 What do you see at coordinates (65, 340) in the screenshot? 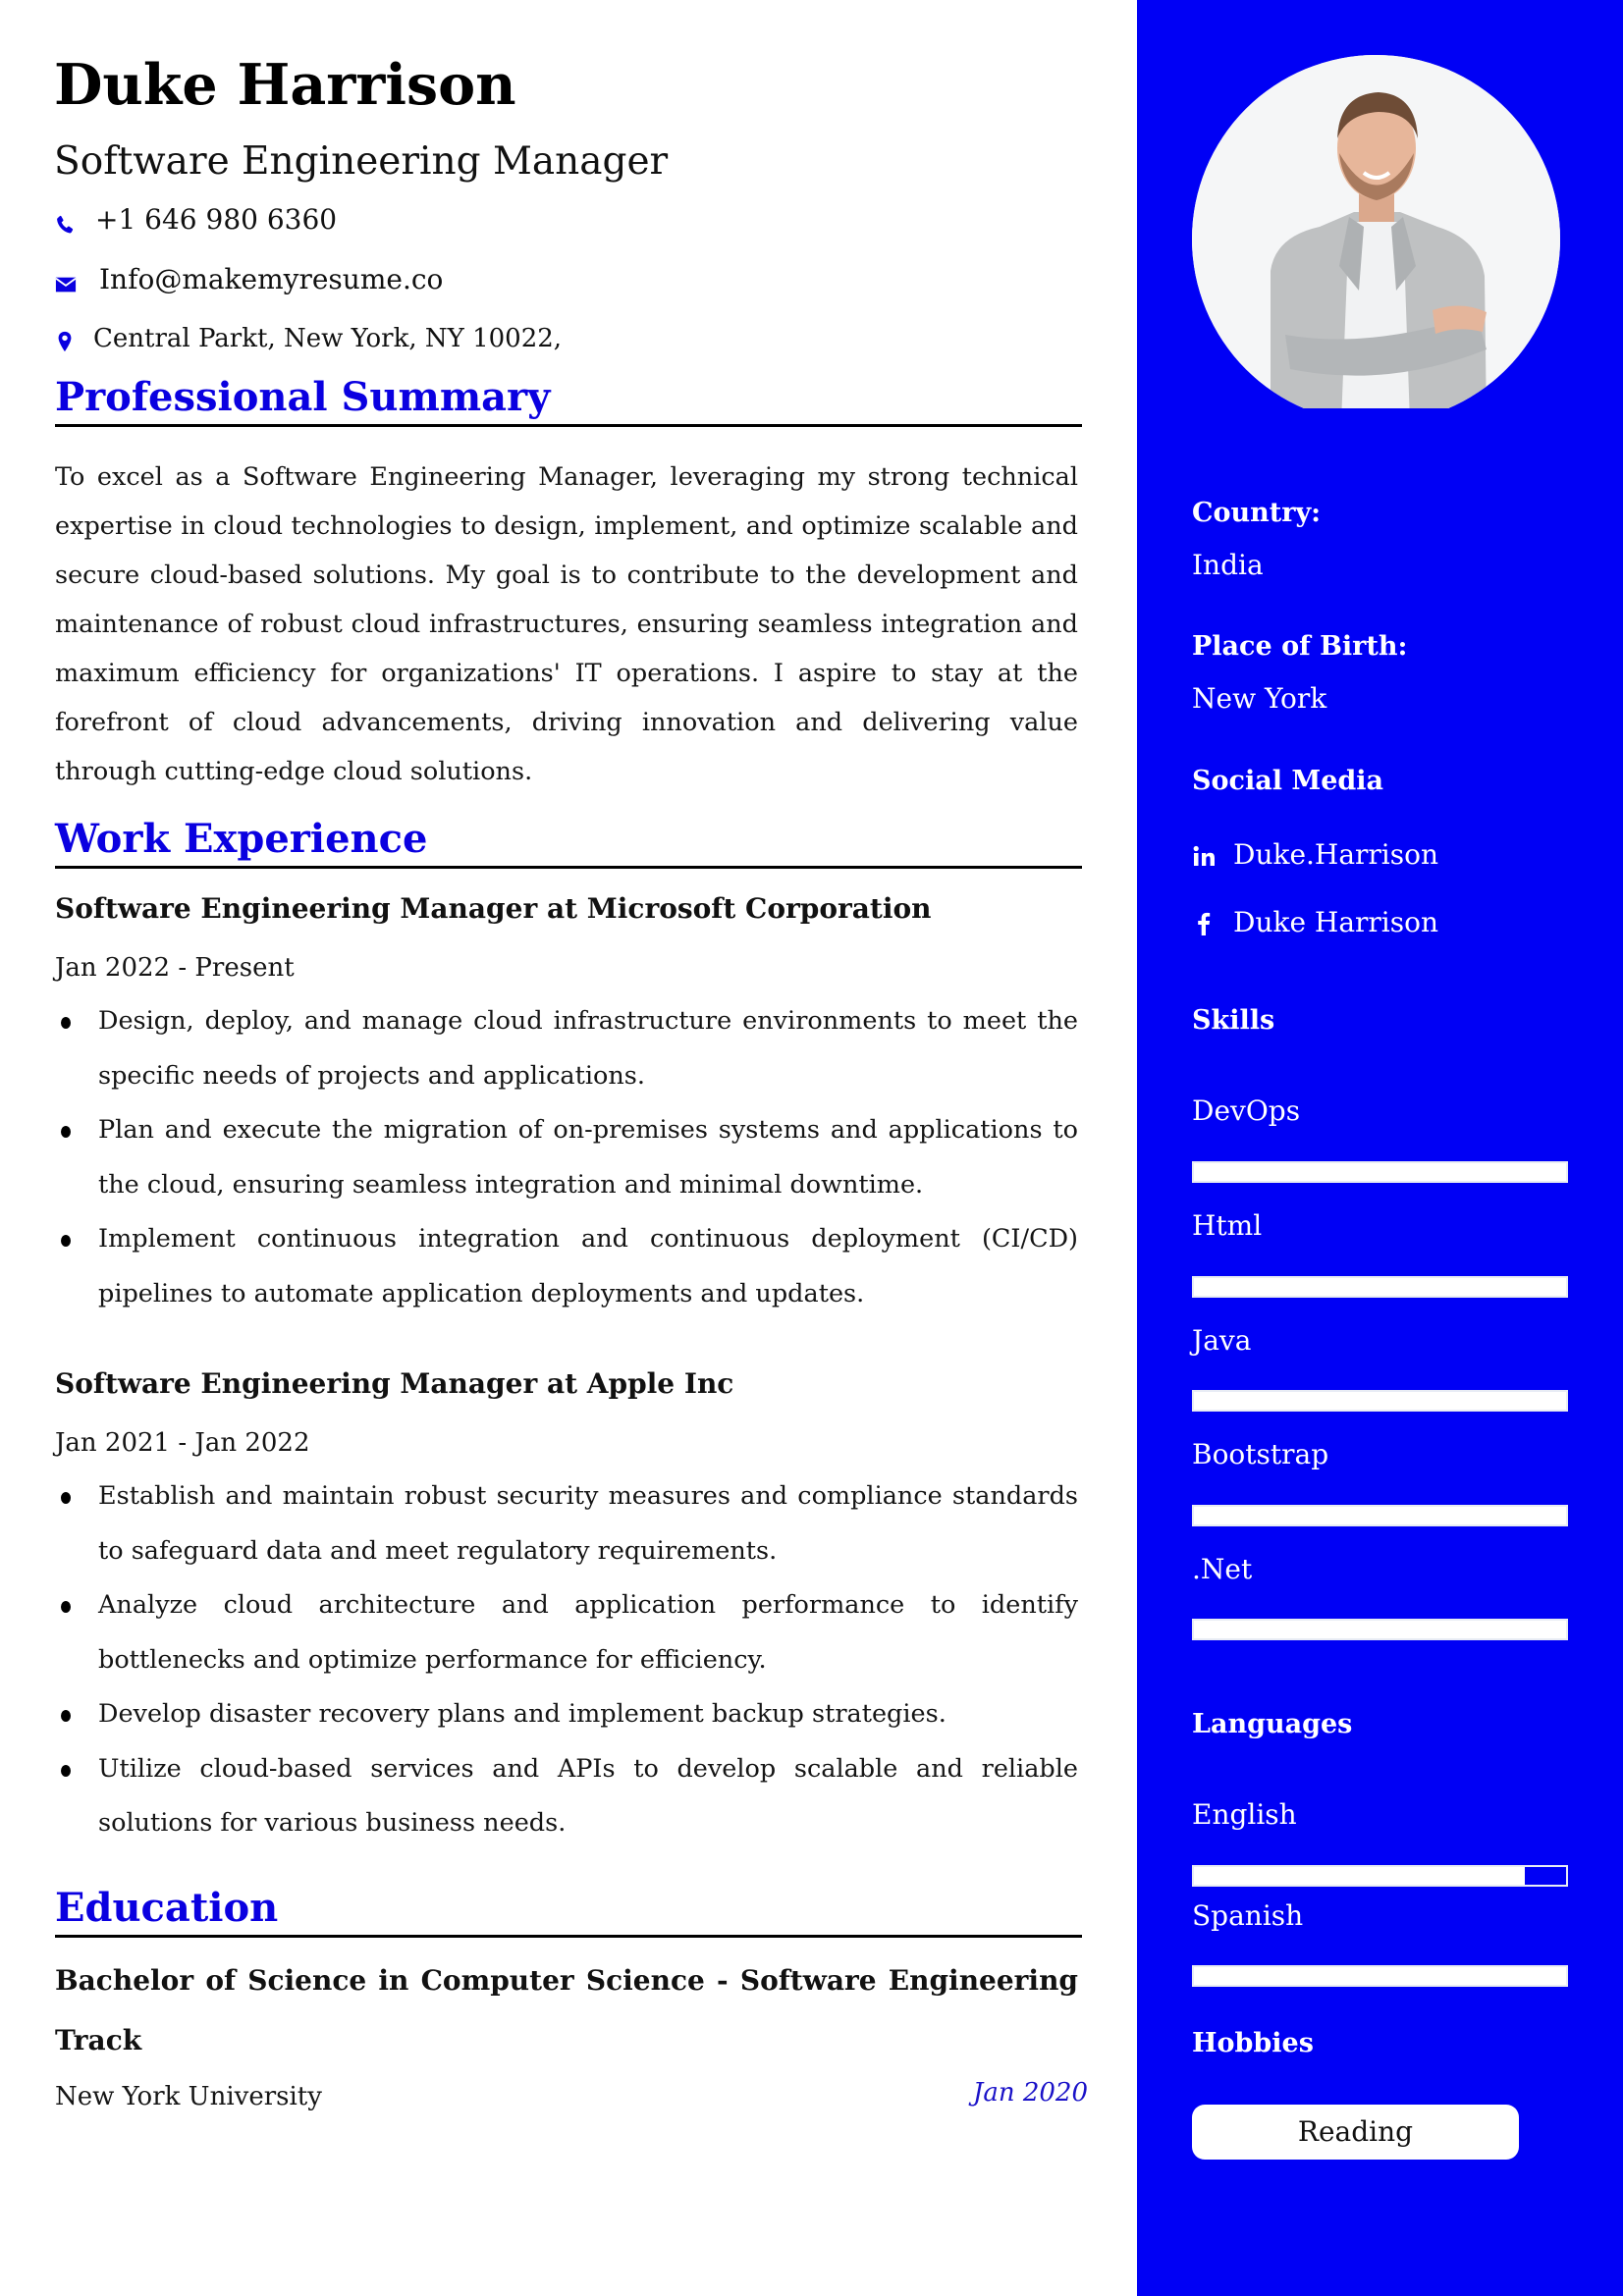
I see `map-pin-icon` at bounding box center [65, 340].